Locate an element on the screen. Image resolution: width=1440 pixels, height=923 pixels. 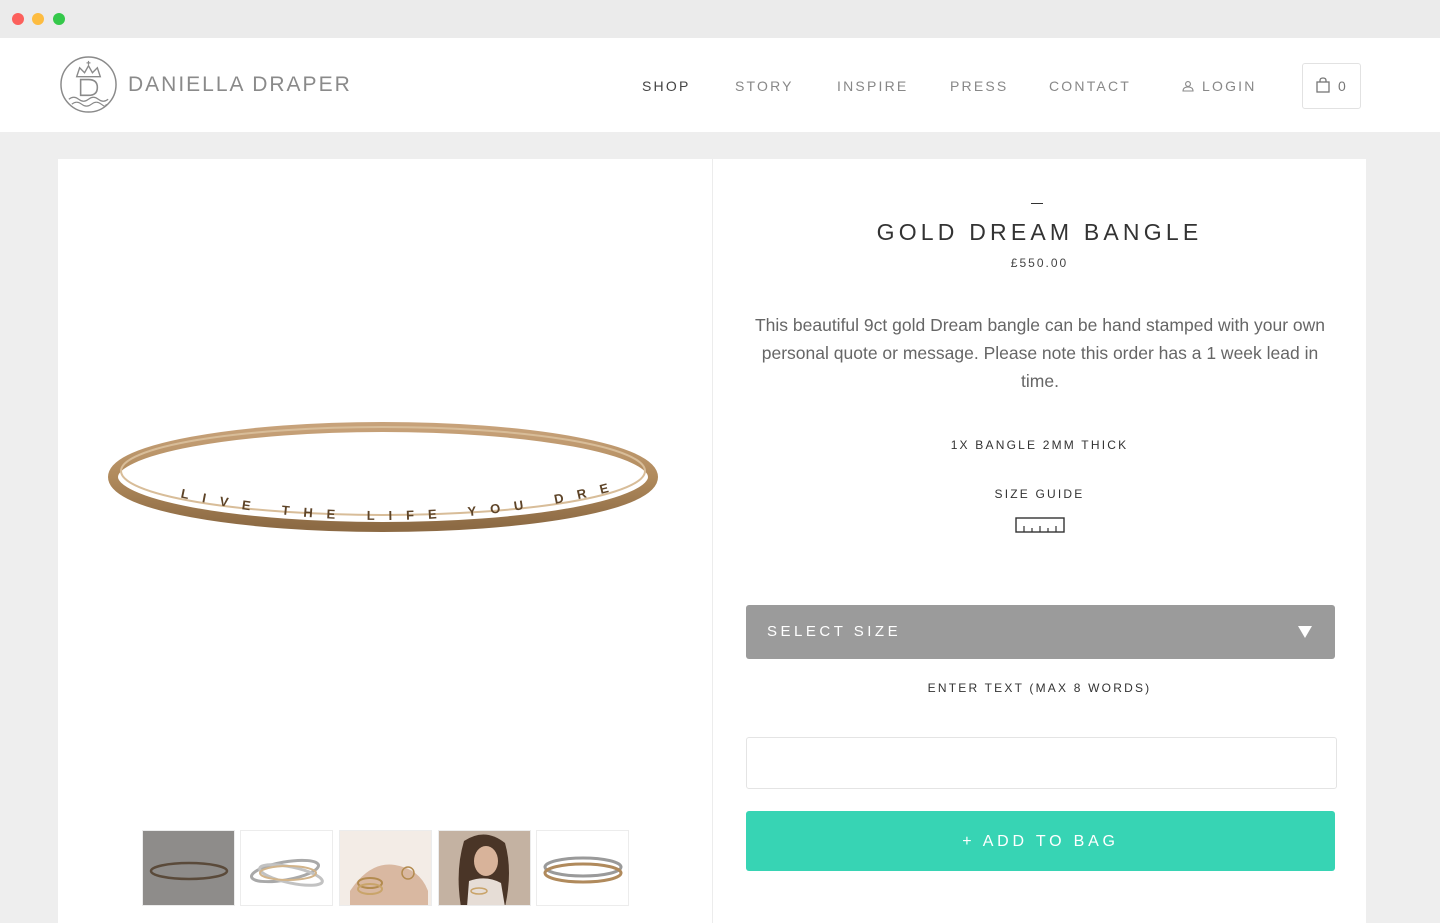
nav-story: STORY is located at coordinates (764, 86).